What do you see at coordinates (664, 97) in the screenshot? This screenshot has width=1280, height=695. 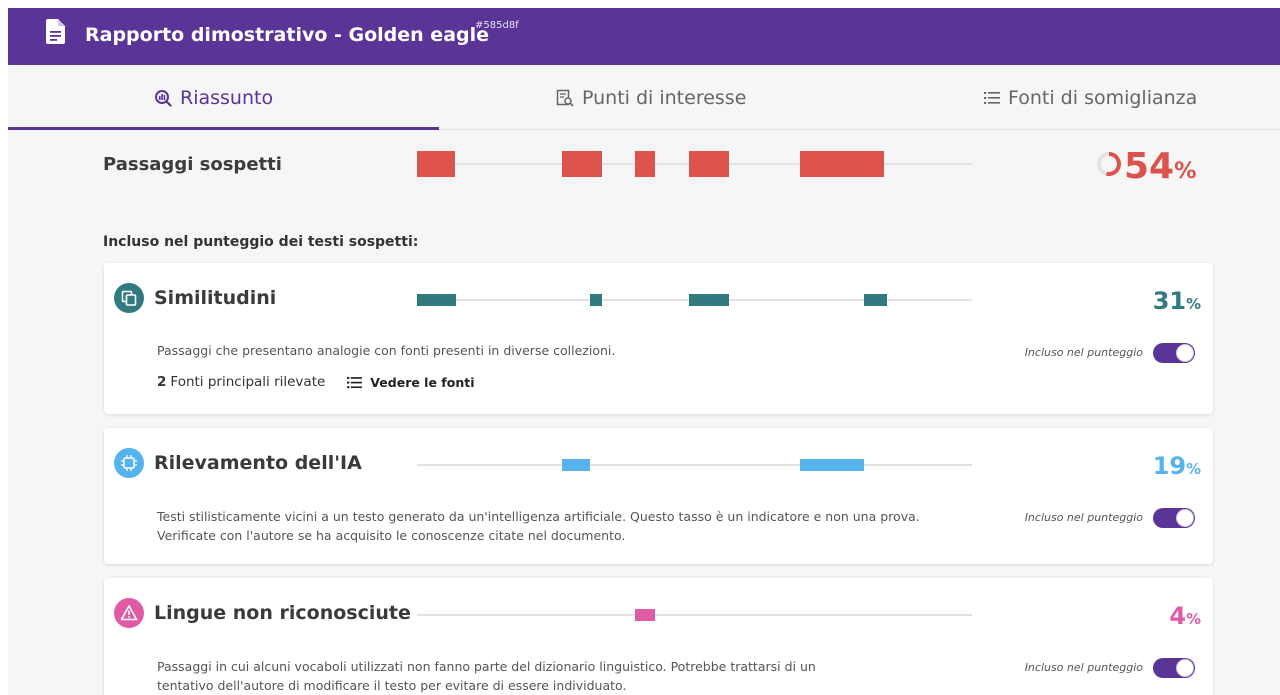 I see `tab-label: Punti di interesse` at bounding box center [664, 97].